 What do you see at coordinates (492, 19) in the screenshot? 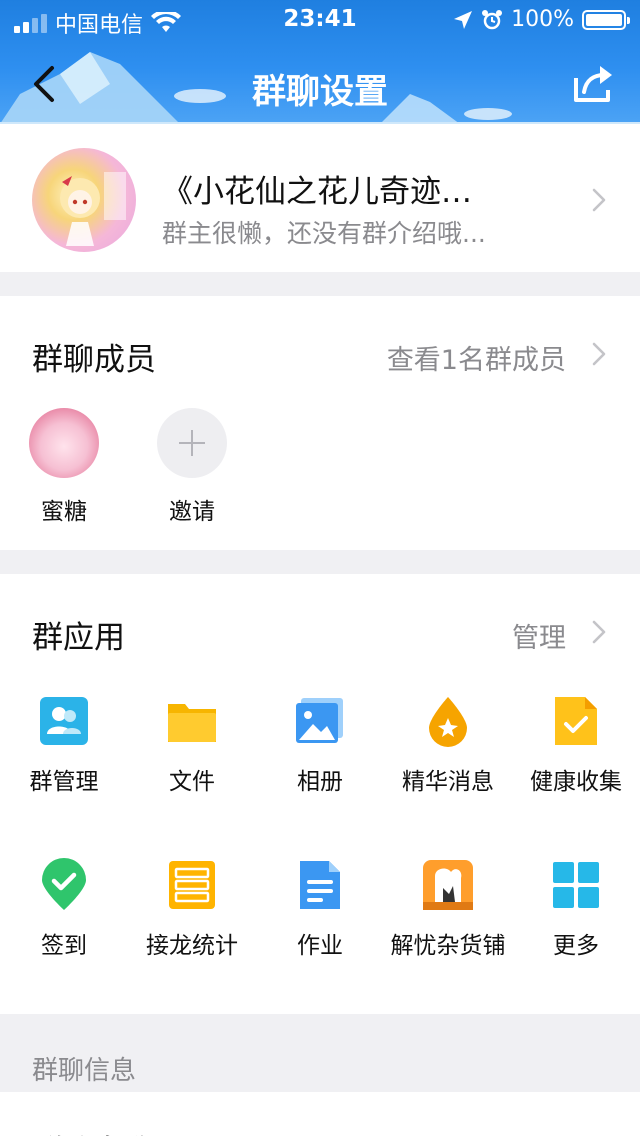
I see `alarm-icon` at bounding box center [492, 19].